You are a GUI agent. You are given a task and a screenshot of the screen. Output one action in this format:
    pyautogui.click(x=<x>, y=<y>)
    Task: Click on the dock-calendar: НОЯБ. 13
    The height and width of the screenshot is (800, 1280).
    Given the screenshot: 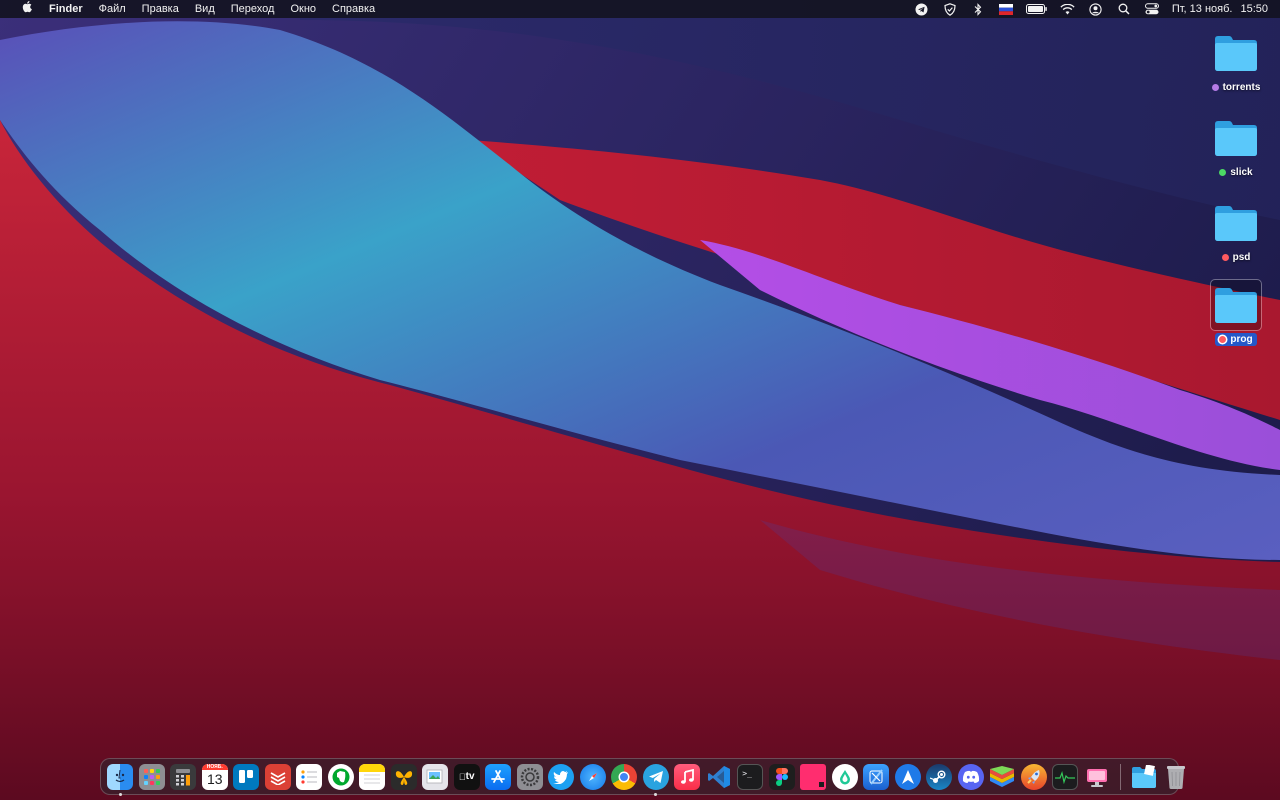 What is the action you would take?
    pyautogui.click(x=215, y=777)
    